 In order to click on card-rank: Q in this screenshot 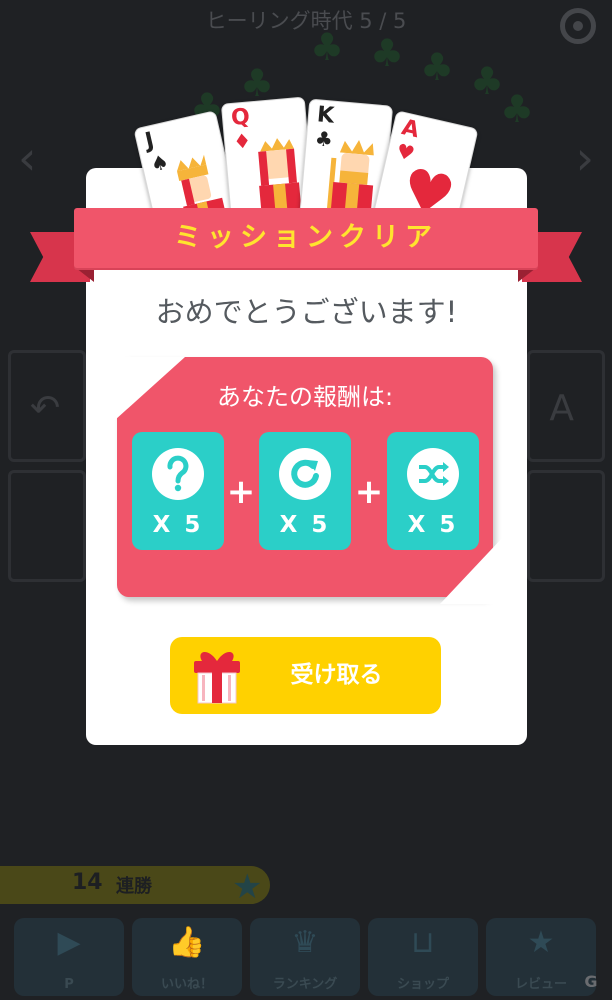, I will do `click(240, 118)`.